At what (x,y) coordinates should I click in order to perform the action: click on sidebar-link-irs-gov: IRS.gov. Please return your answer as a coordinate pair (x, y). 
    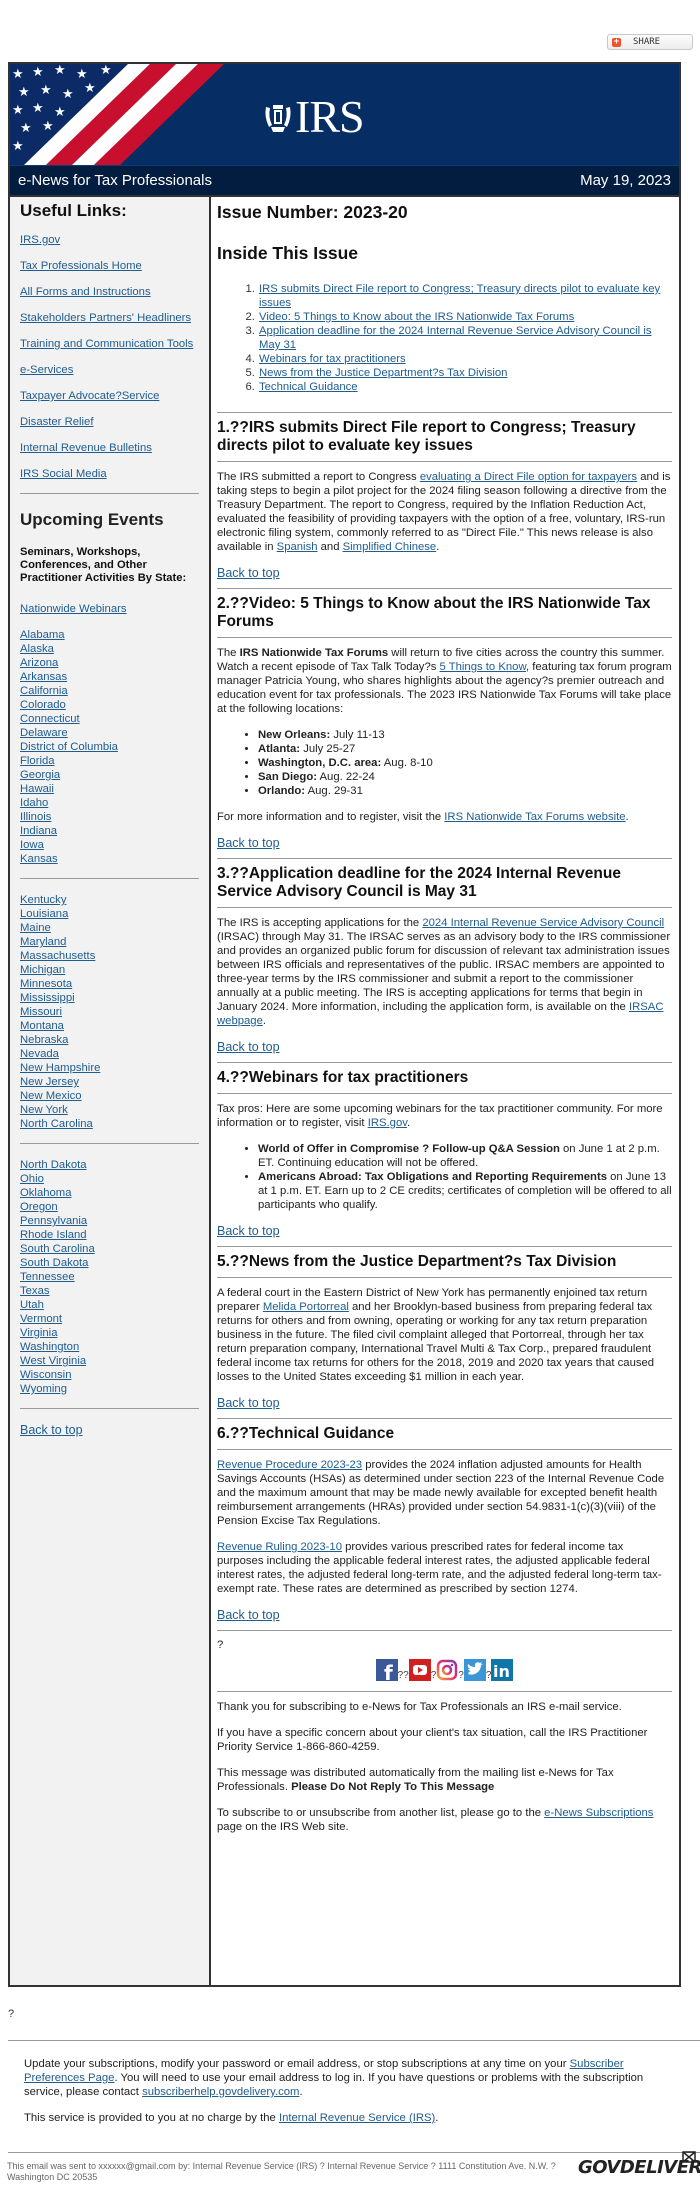
    Looking at the image, I should click on (109, 240).